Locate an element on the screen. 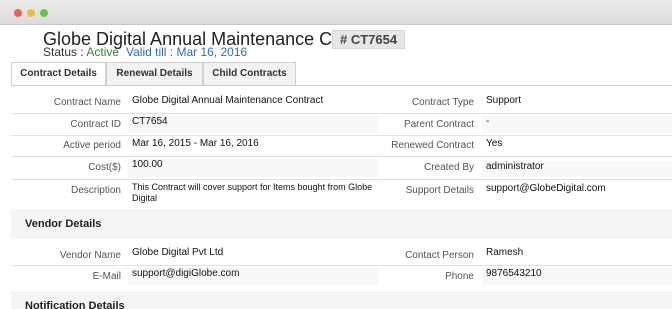 The width and height of the screenshot is (672, 309). cost-value: 100.00 is located at coordinates (253, 168).